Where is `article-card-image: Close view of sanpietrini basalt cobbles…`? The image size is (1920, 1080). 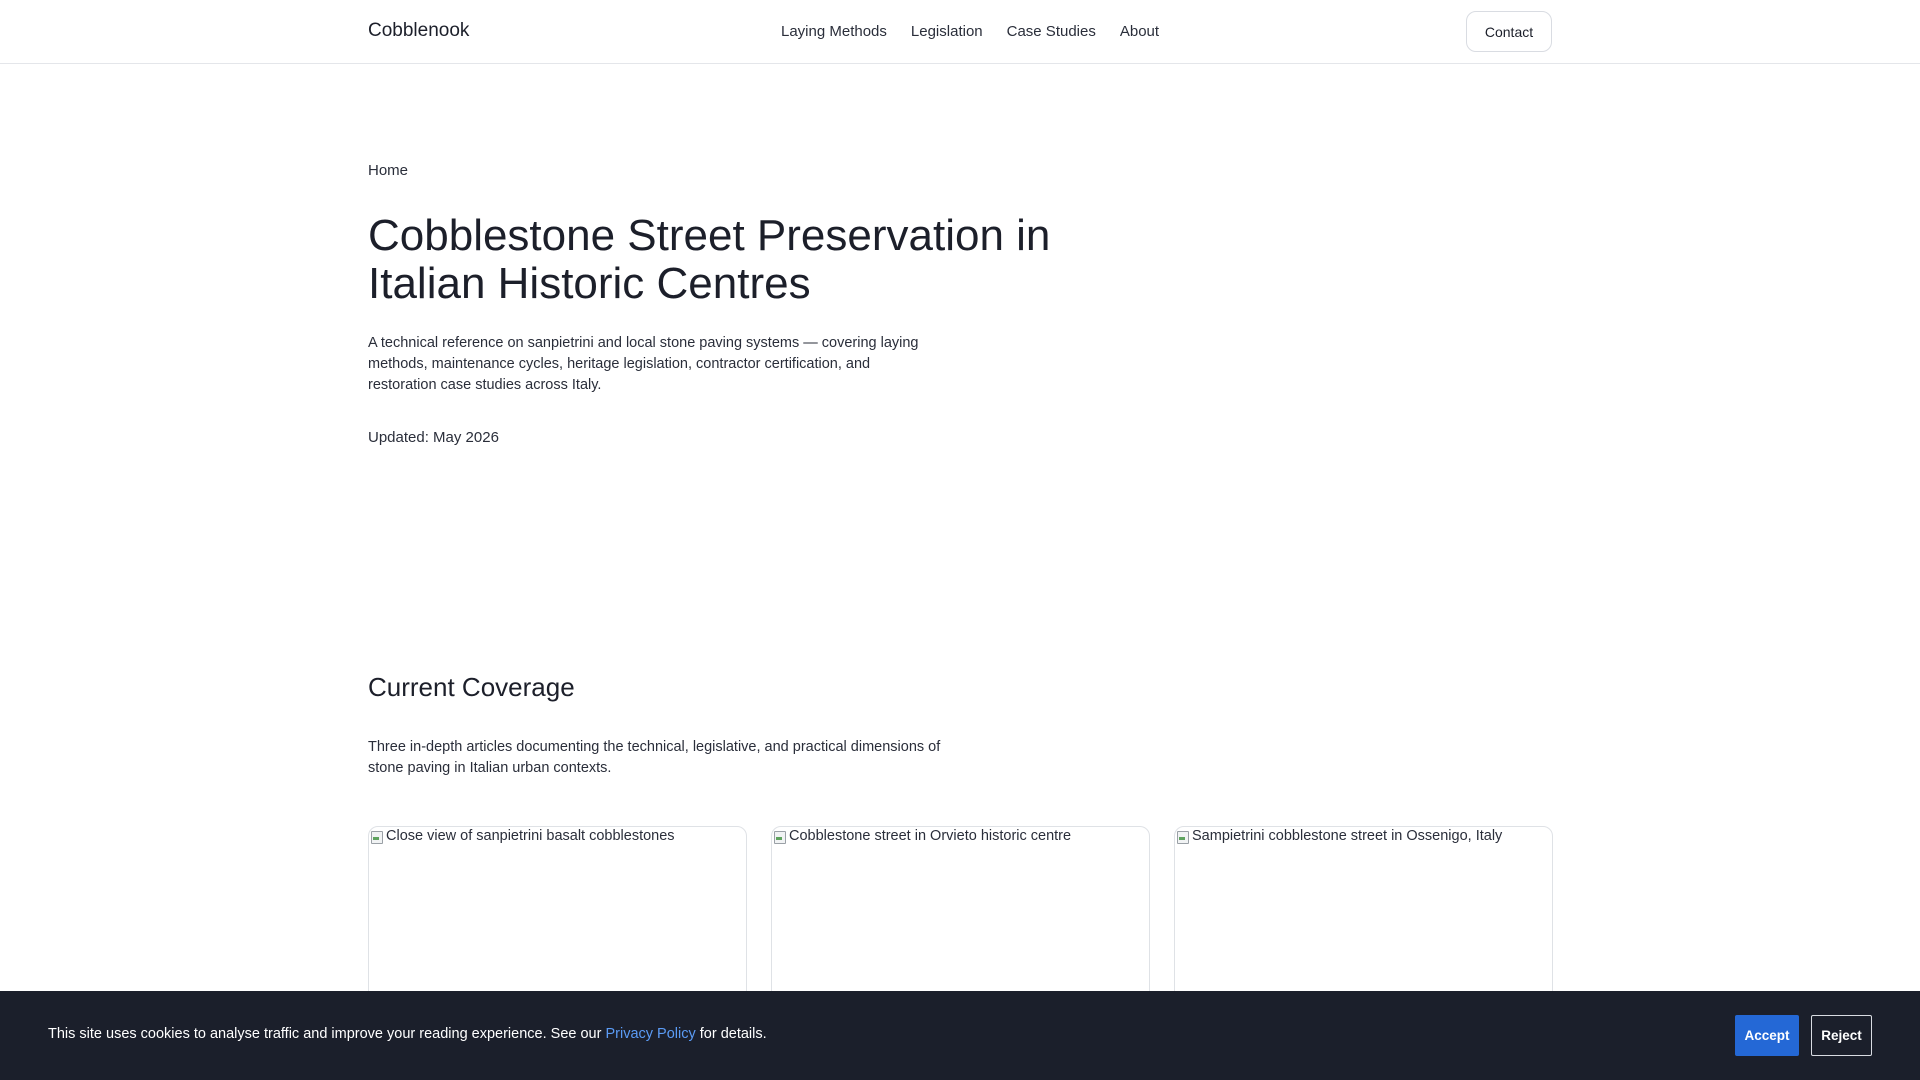
article-card-image: Close view of sanpietrini basalt cobbles… is located at coordinates (557, 836).